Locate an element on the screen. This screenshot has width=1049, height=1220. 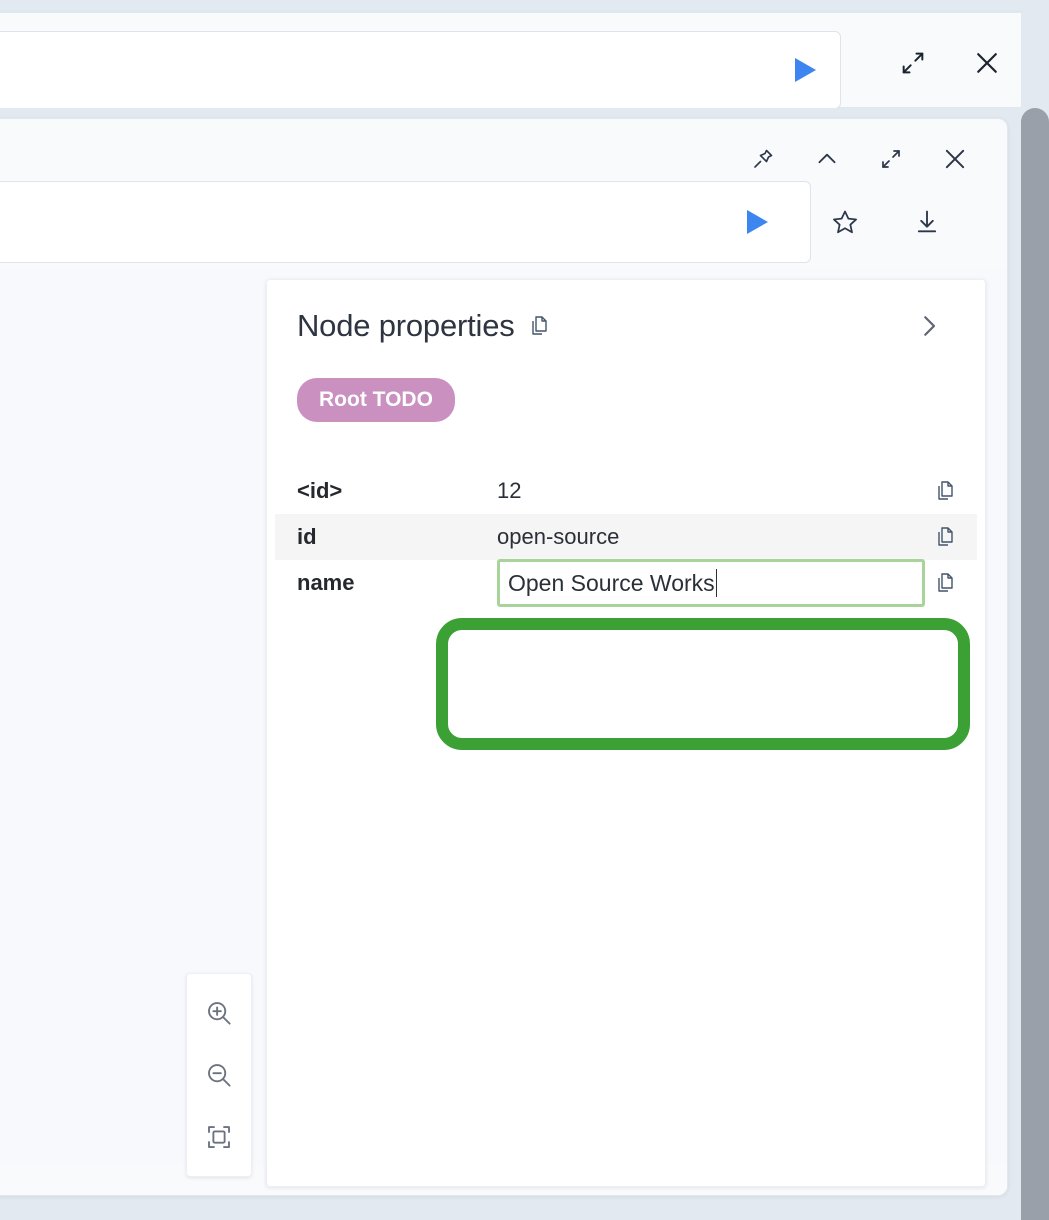
window-controls is located at coordinates (859, 159).